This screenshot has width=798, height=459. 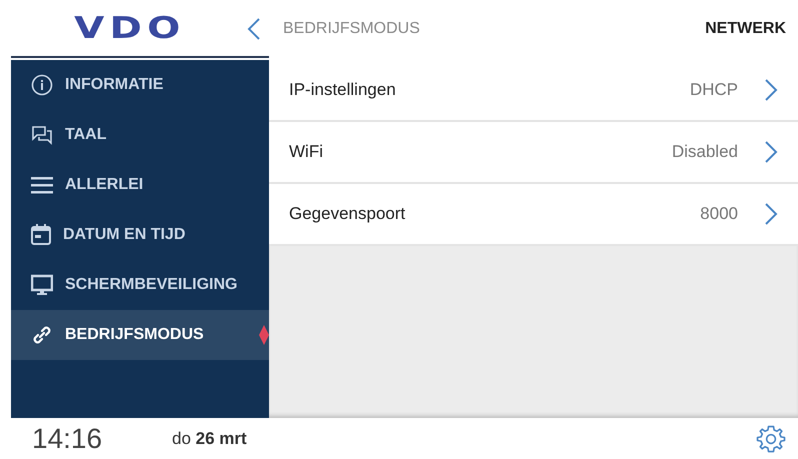 What do you see at coordinates (42, 135) in the screenshot?
I see `chat-bubbles-icon` at bounding box center [42, 135].